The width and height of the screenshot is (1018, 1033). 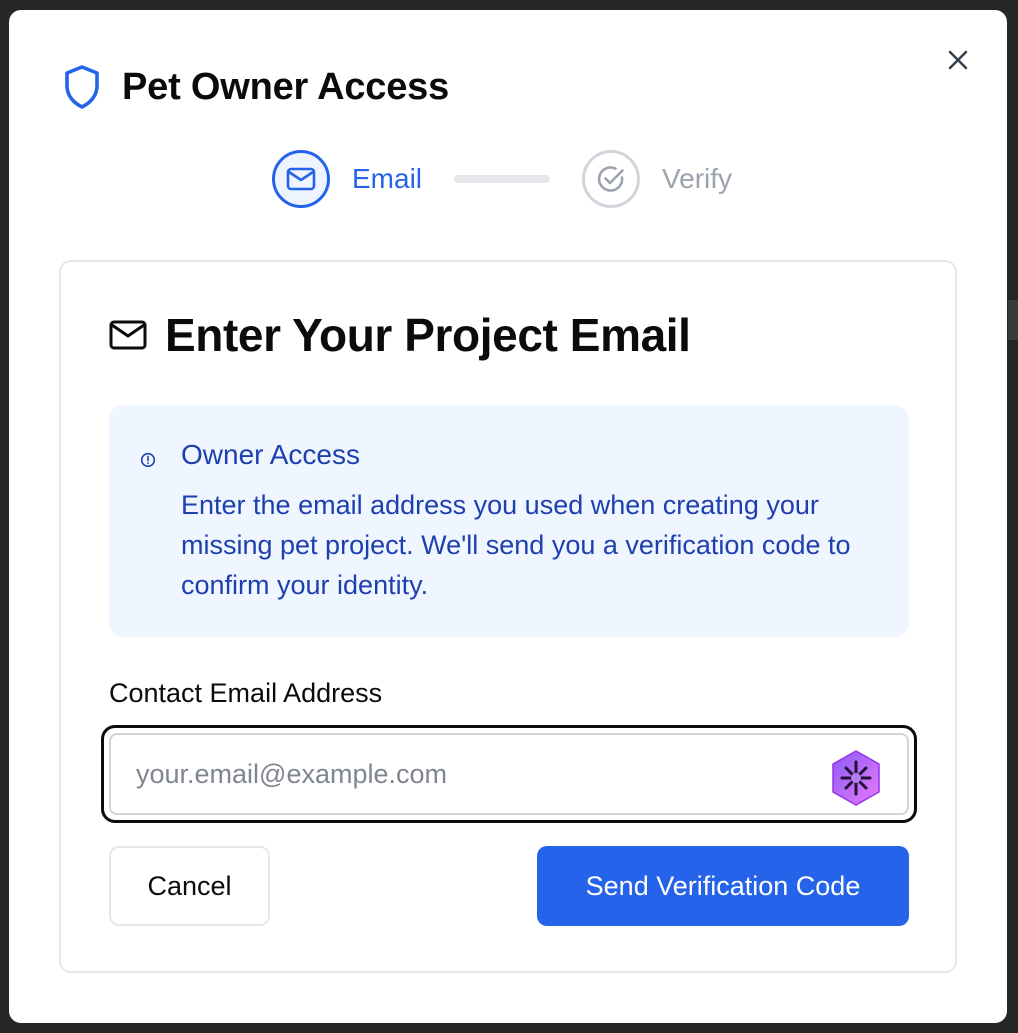 What do you see at coordinates (270, 454) in the screenshot?
I see `info-title: Owner Access` at bounding box center [270, 454].